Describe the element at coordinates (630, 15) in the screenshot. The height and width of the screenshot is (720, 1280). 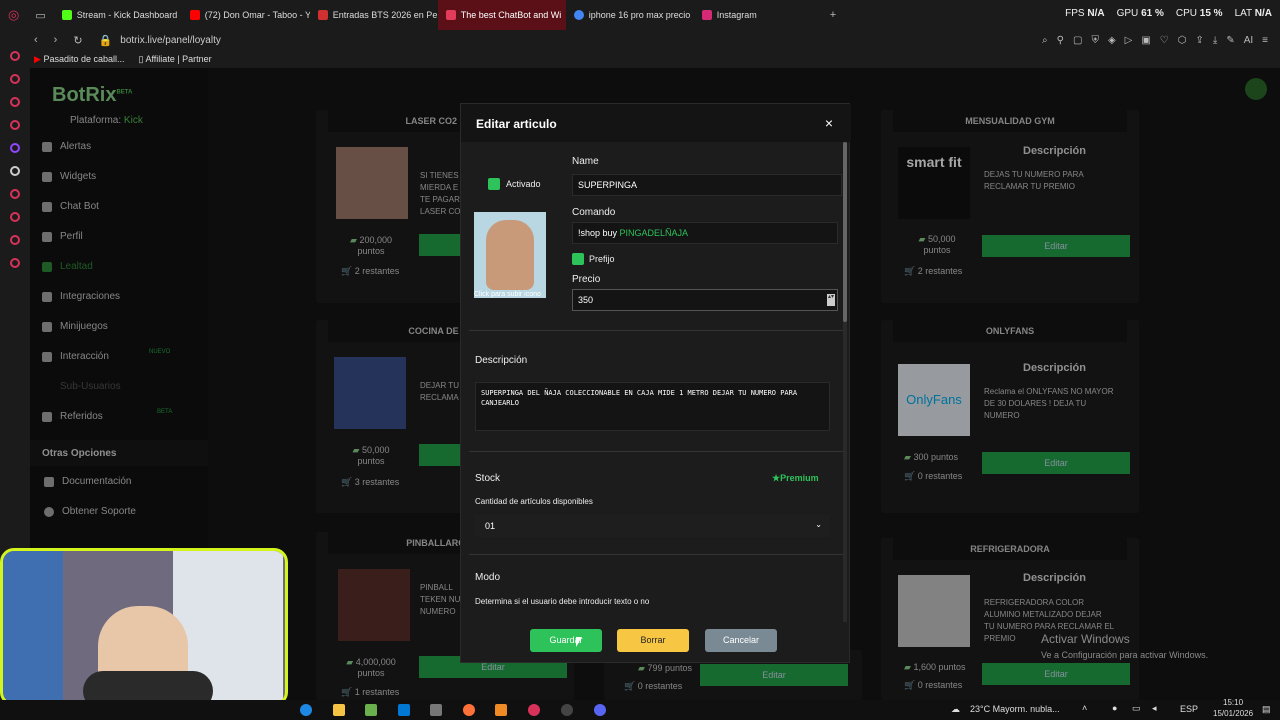
I see `tab-google-iphone: iphone 16 pro max precio` at that location.